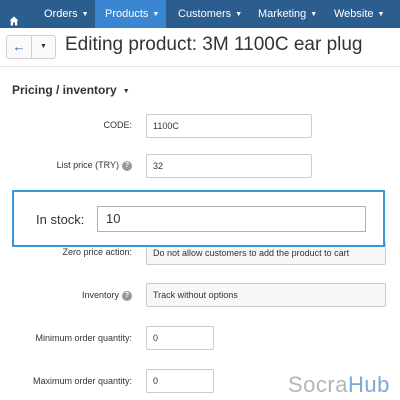  I want to click on inventory-label: Inventory?, so click(107, 296).